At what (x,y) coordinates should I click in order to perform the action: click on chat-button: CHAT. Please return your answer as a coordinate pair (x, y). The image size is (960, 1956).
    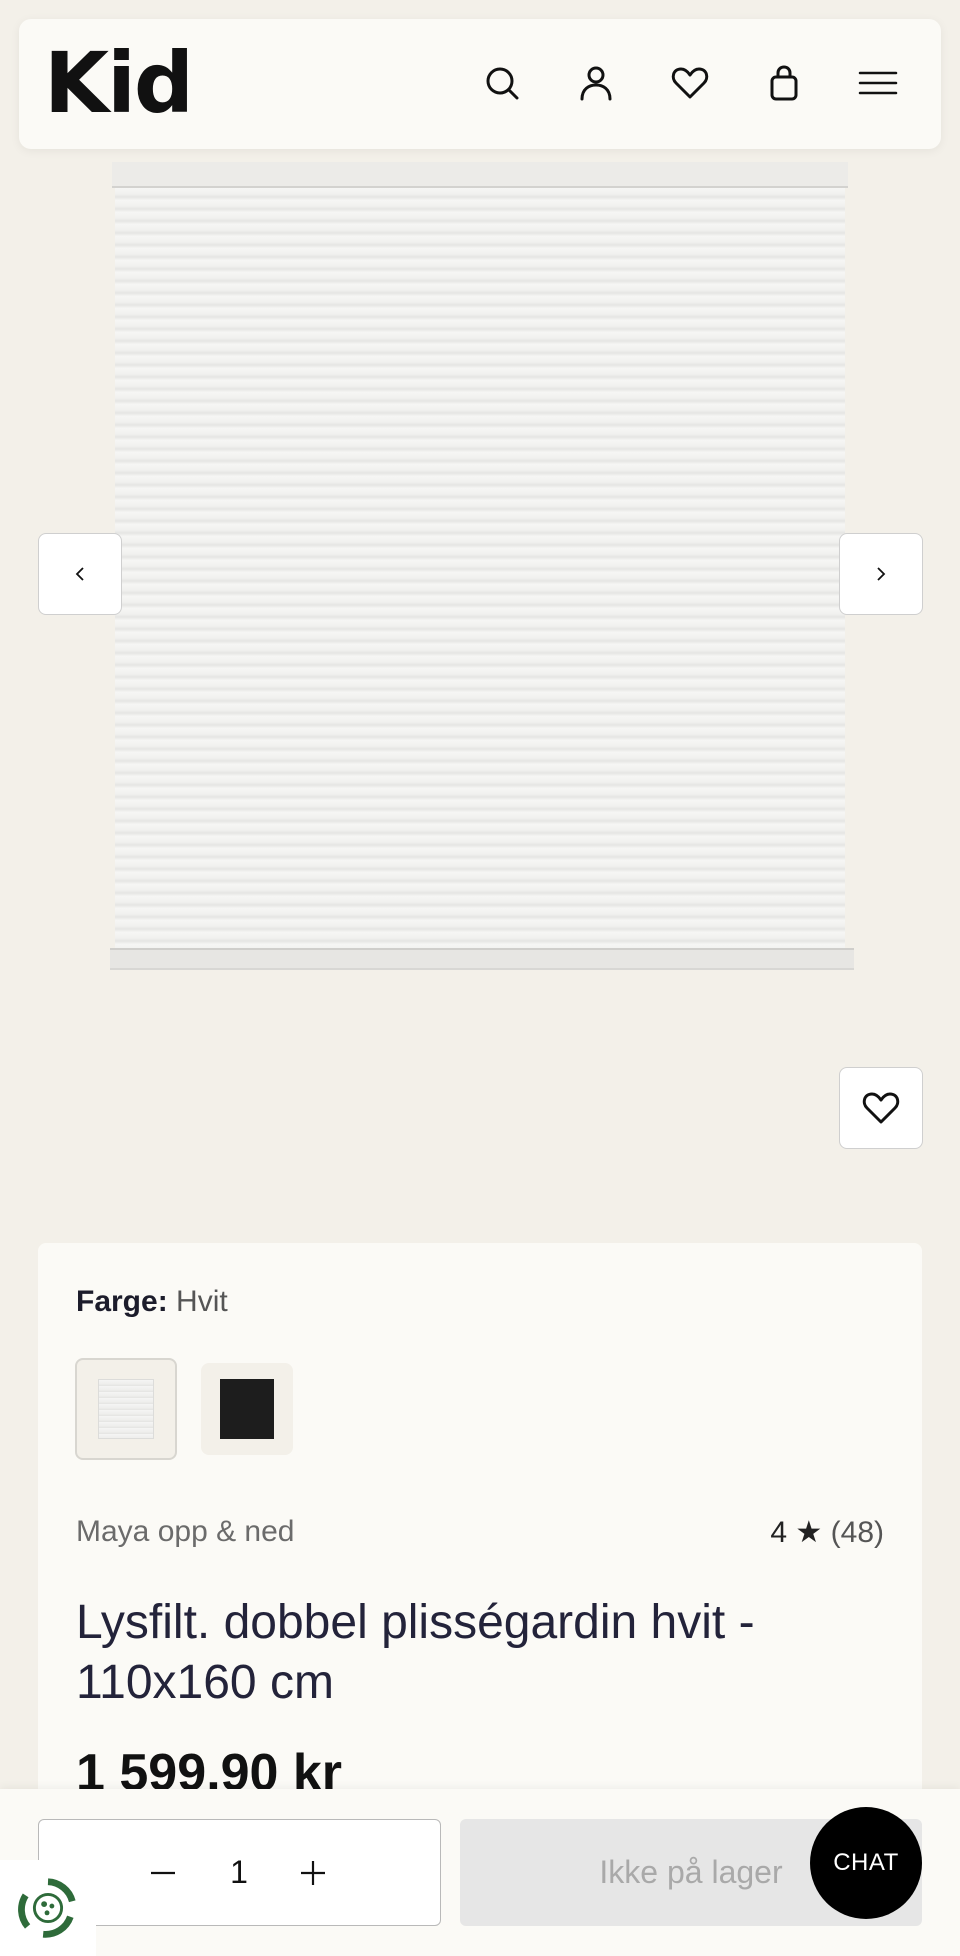
    Looking at the image, I should click on (866, 1863).